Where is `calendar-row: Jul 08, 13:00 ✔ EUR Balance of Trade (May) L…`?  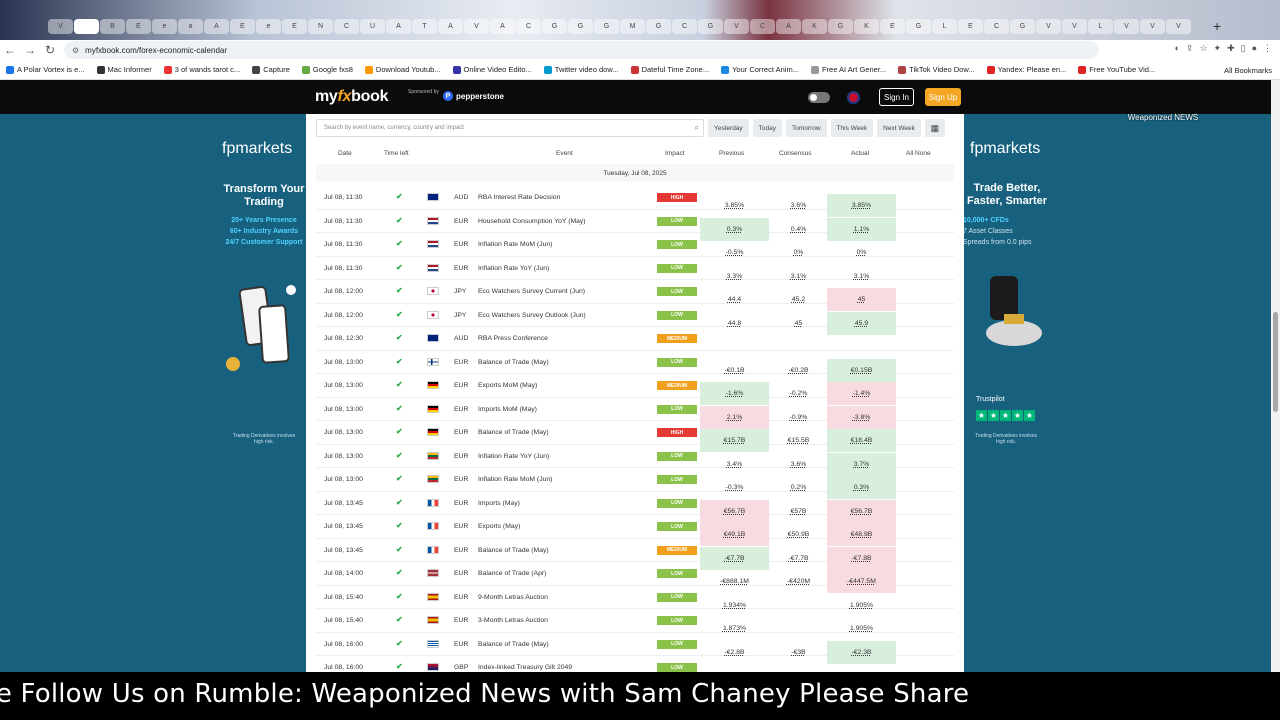
calendar-row: Jul 08, 13:00 ✔ EUR Balance of Trade (May) L… is located at coordinates (635, 366).